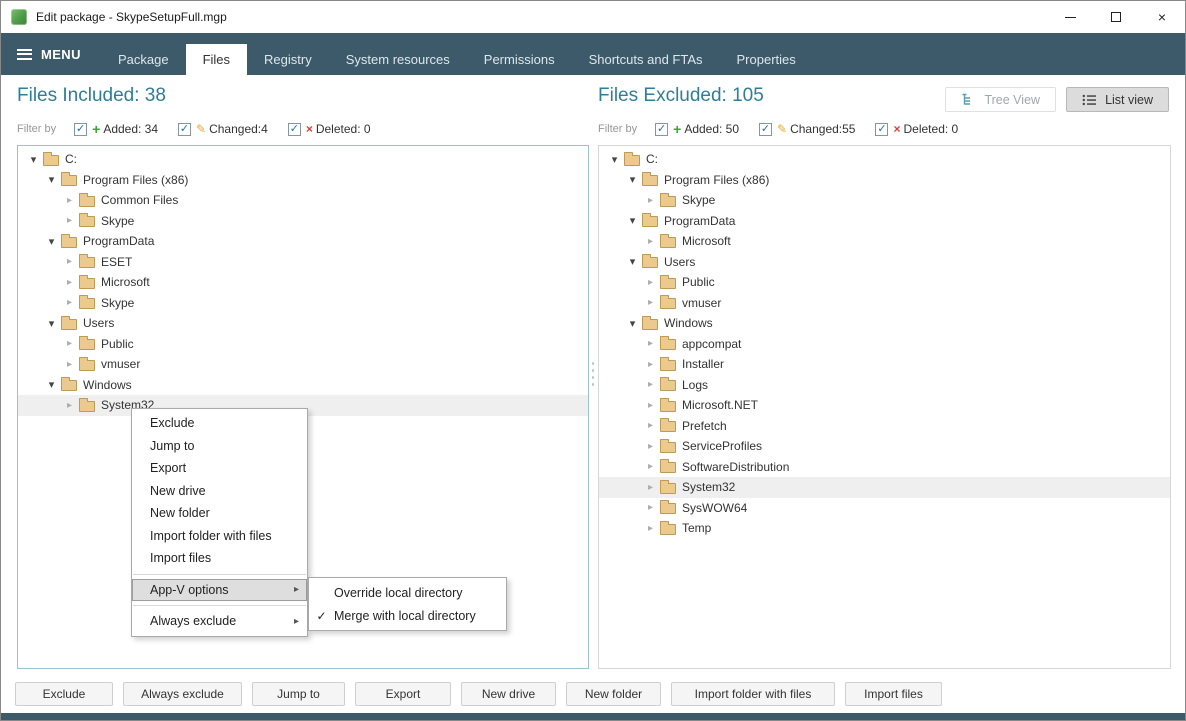 Image resolution: width=1186 pixels, height=721 pixels. Describe the element at coordinates (64, 694) in the screenshot. I see `exclude-button: Exclude` at that location.